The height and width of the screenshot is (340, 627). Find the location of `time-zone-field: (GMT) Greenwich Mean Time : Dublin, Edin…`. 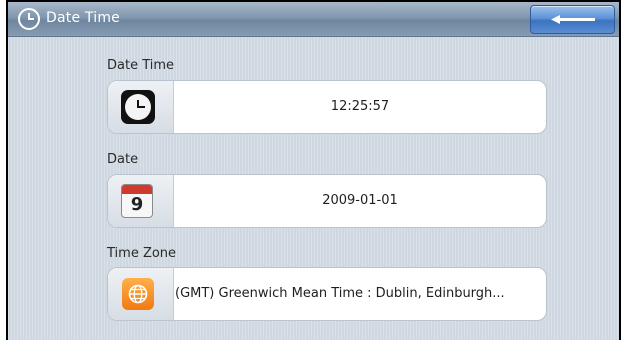

time-zone-field: (GMT) Greenwich Mean Time : Dublin, Edin… is located at coordinates (327, 294).